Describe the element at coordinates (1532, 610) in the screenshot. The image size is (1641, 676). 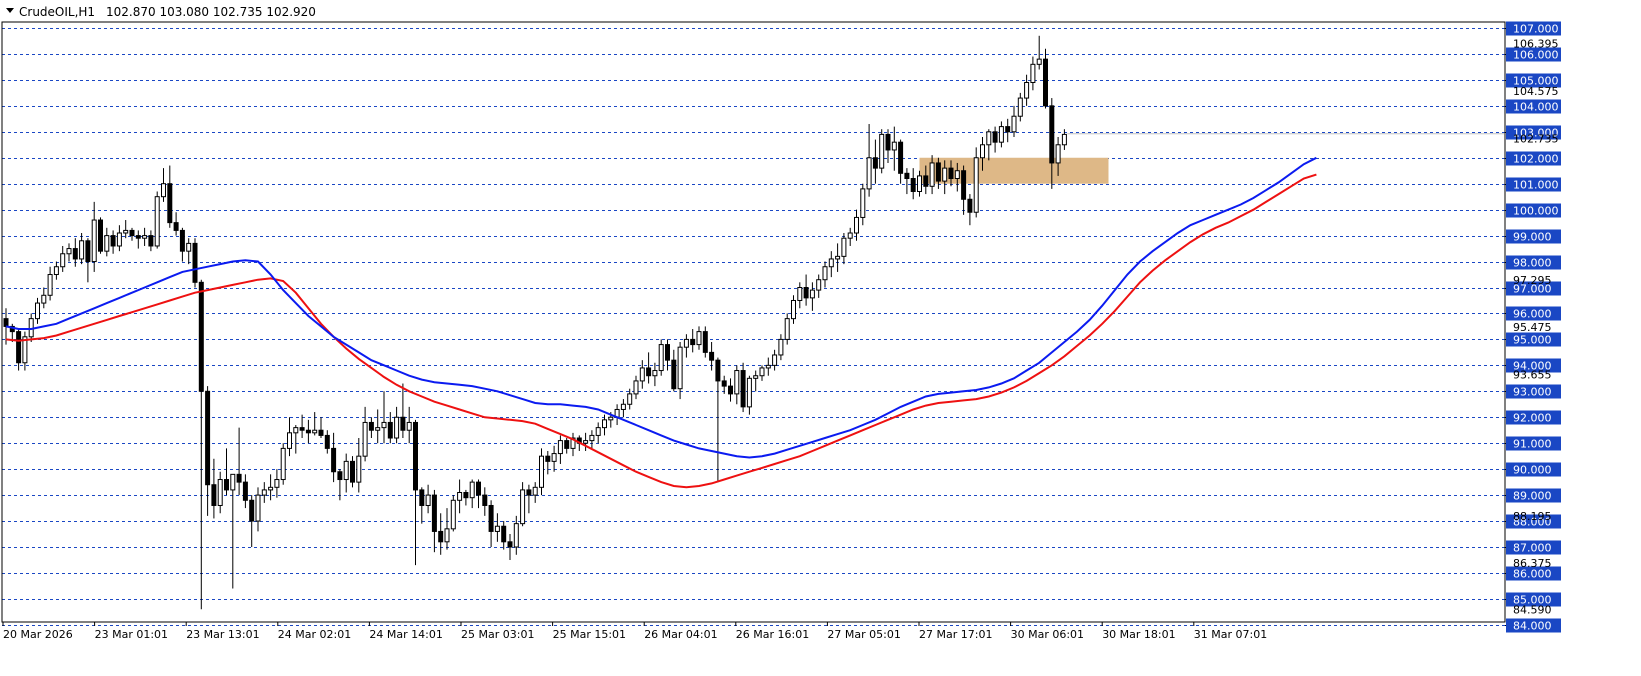
I see `y-price-label: 84.590` at that location.